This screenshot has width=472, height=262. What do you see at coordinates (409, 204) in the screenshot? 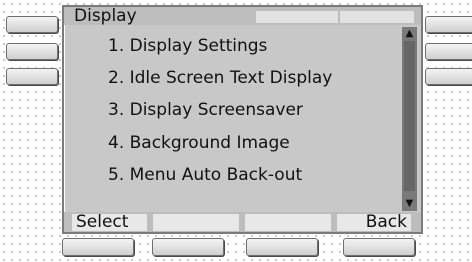
I see `arrow-down-icon: ▼` at bounding box center [409, 204].